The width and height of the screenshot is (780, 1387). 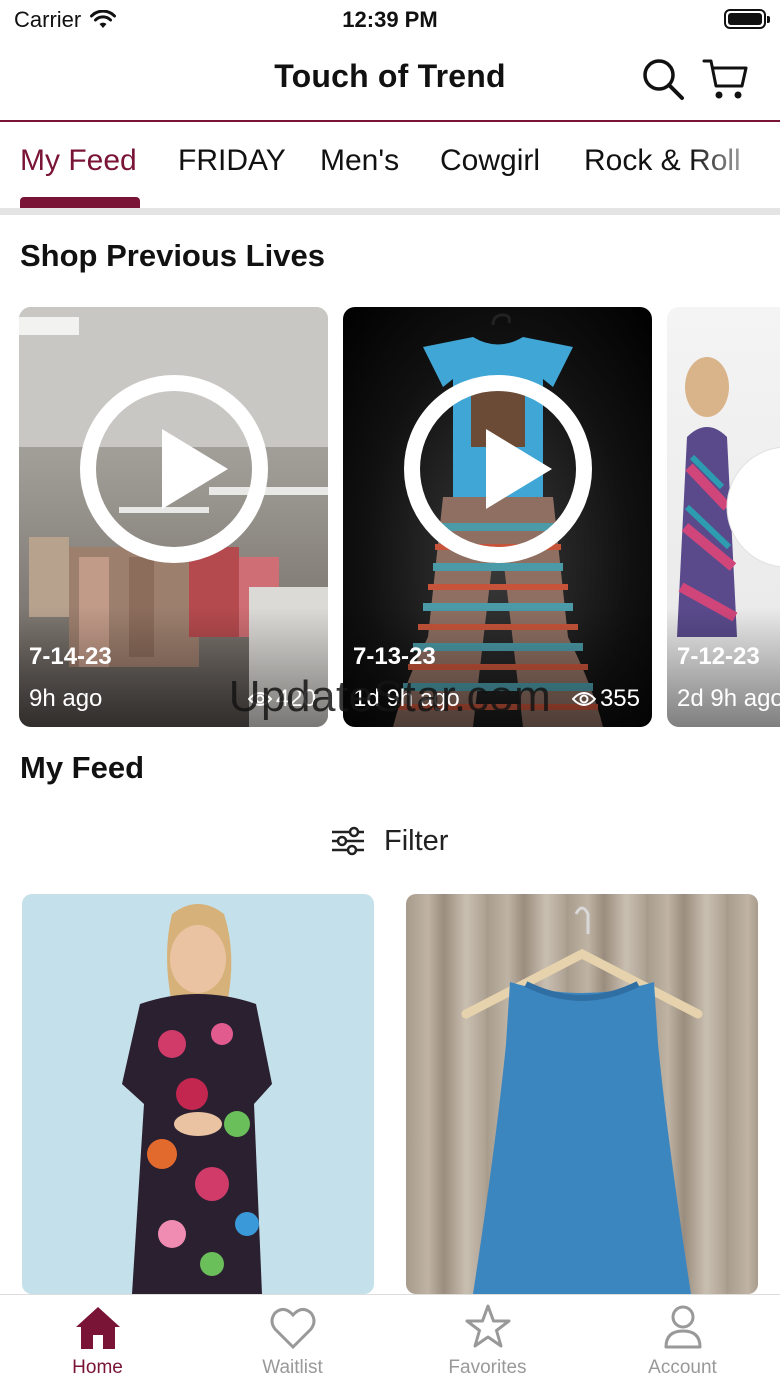 What do you see at coordinates (82, 767) in the screenshot?
I see `my-feed-title: My Feed` at bounding box center [82, 767].